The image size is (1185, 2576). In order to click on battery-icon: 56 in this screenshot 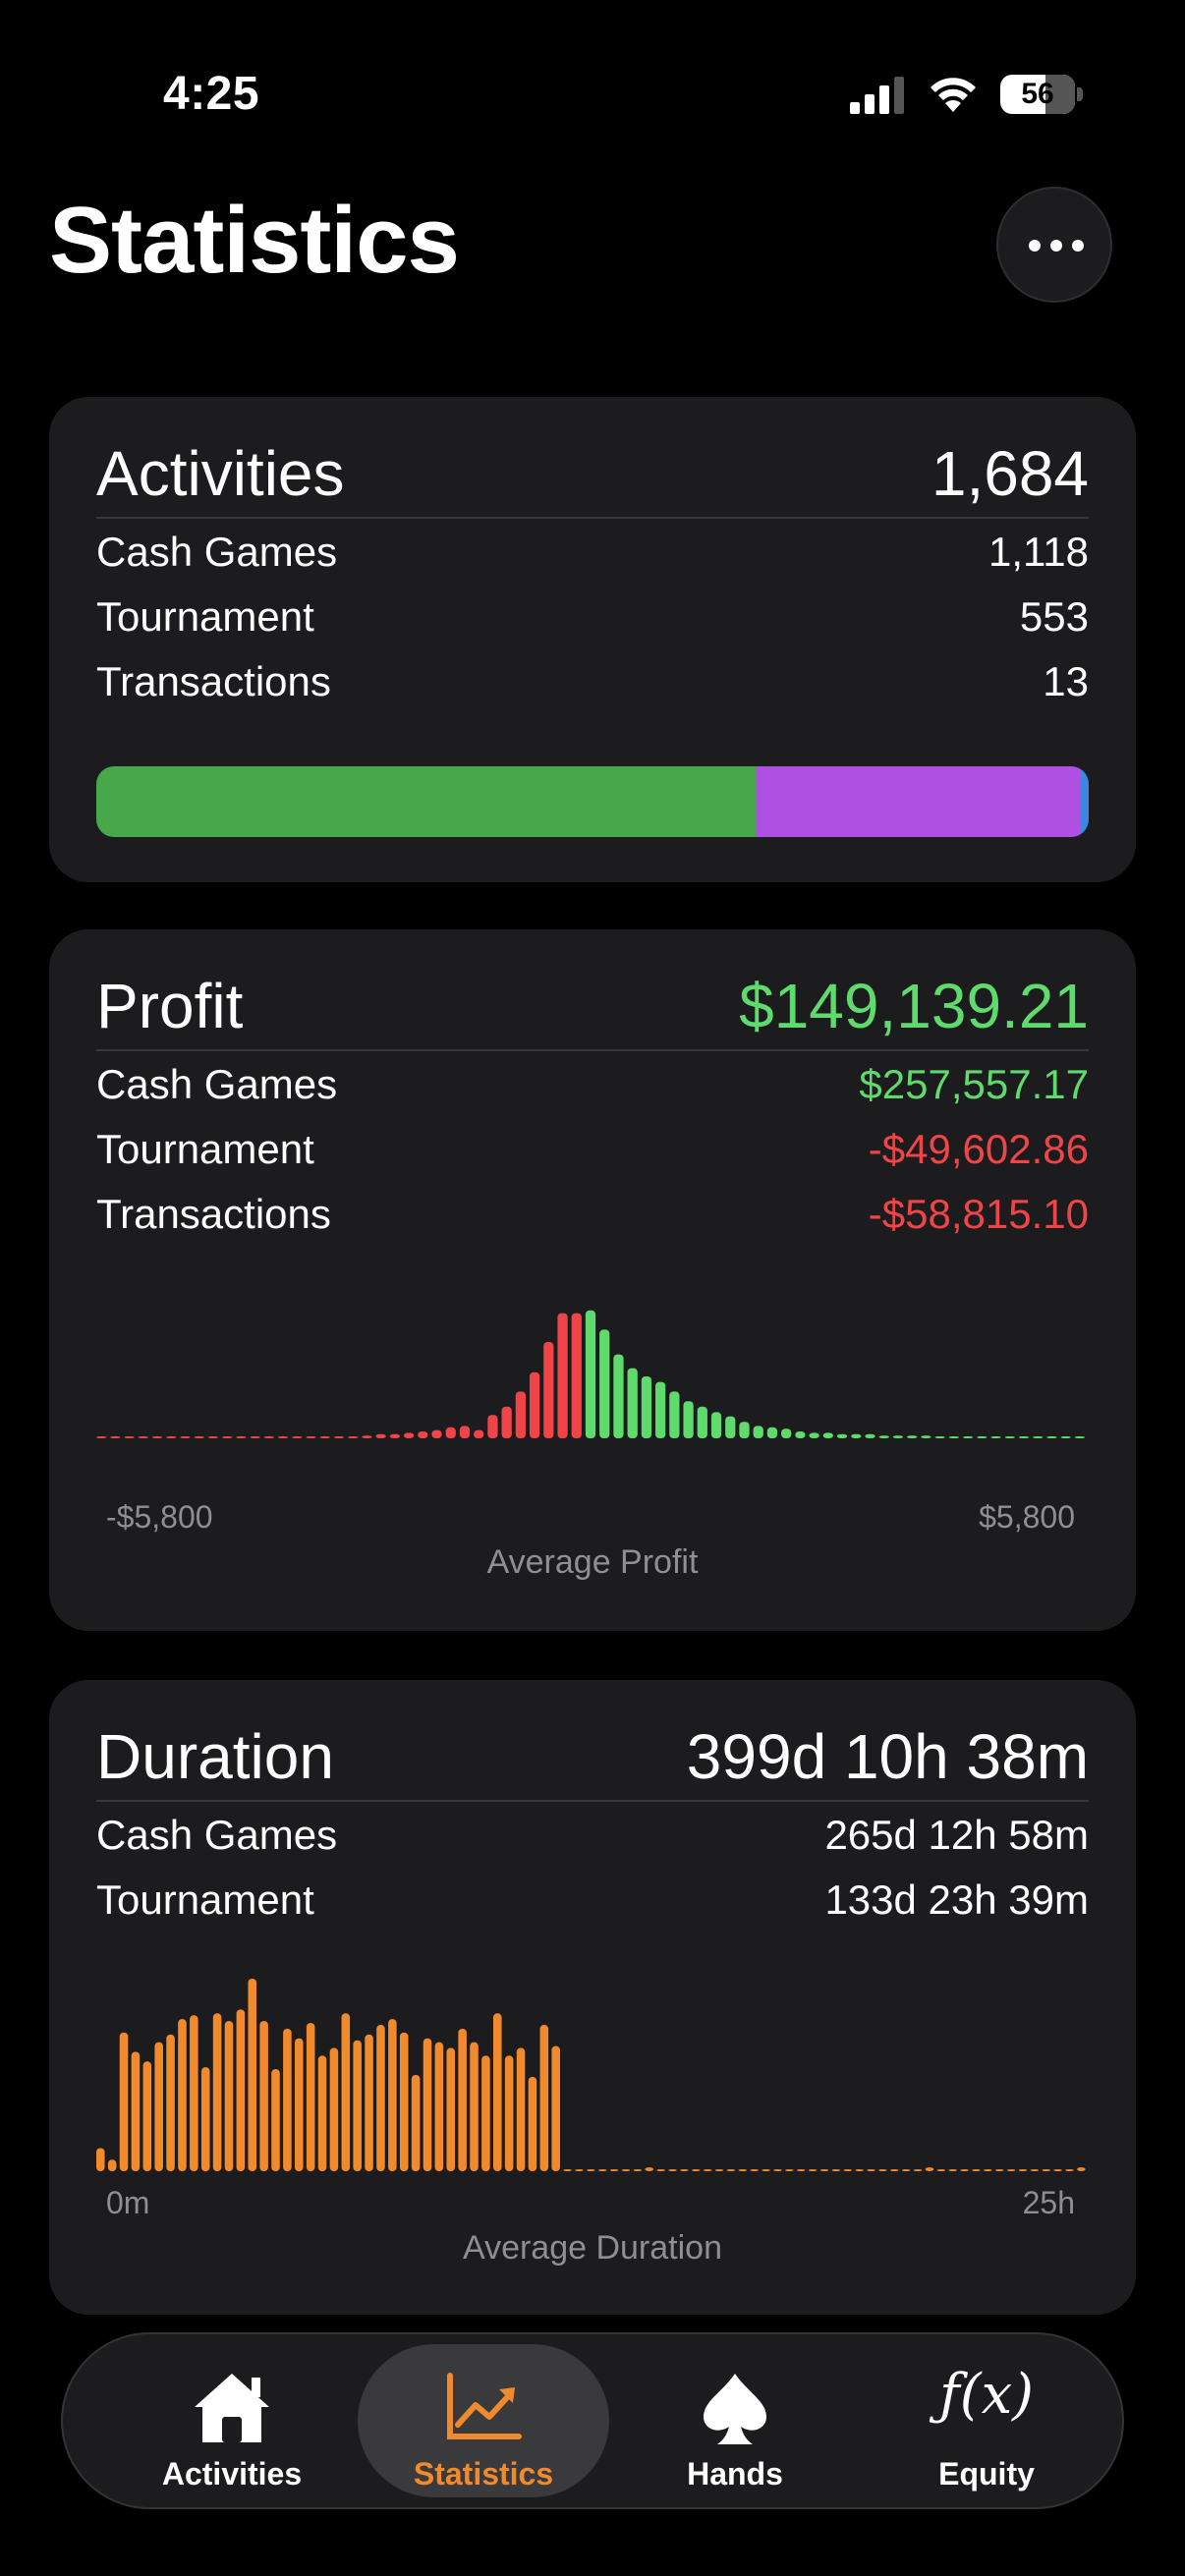, I will do `click(1041, 94)`.